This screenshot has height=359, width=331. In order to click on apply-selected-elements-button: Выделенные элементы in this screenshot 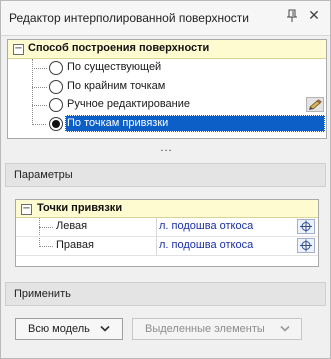, I will do `click(217, 329)`.